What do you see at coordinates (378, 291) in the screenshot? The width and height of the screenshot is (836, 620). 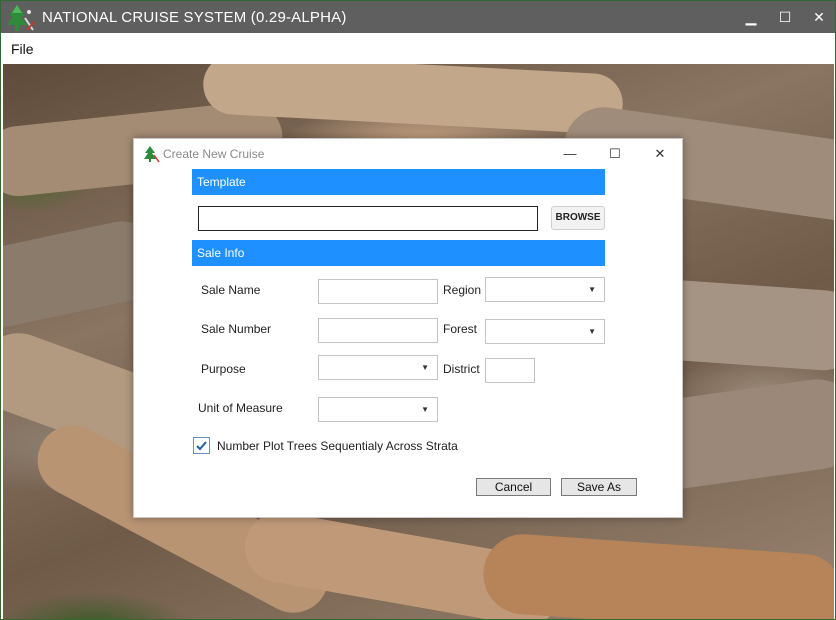 I see `sale-name-input` at bounding box center [378, 291].